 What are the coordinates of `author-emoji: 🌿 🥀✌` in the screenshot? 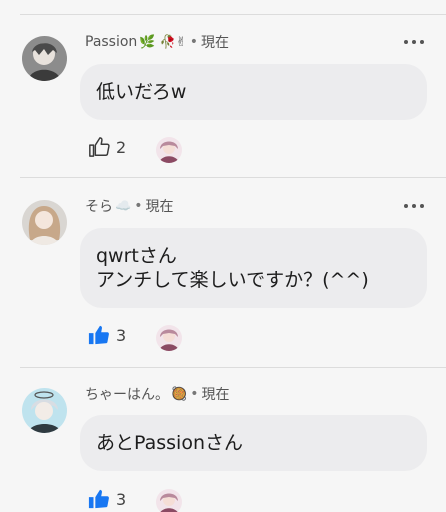 It's located at (163, 42).